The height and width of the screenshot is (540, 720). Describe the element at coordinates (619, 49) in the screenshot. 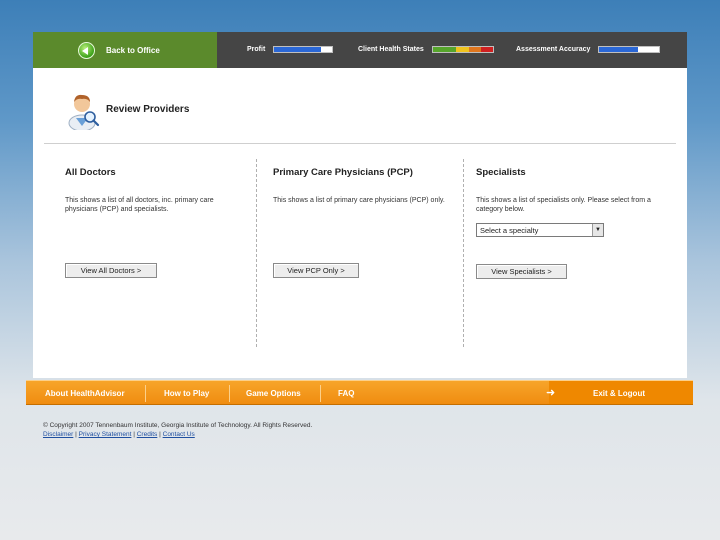

I see `accuracy-bar-fill` at that location.